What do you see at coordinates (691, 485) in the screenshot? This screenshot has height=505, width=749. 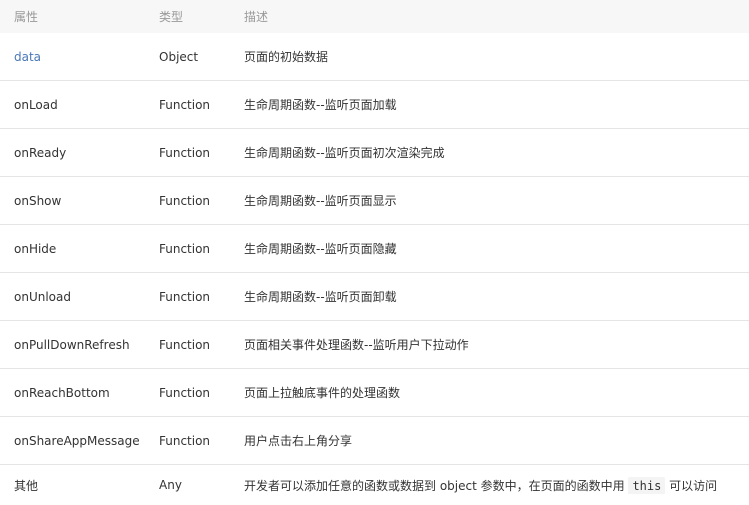 I see `desc-text-post: 可以访问` at bounding box center [691, 485].